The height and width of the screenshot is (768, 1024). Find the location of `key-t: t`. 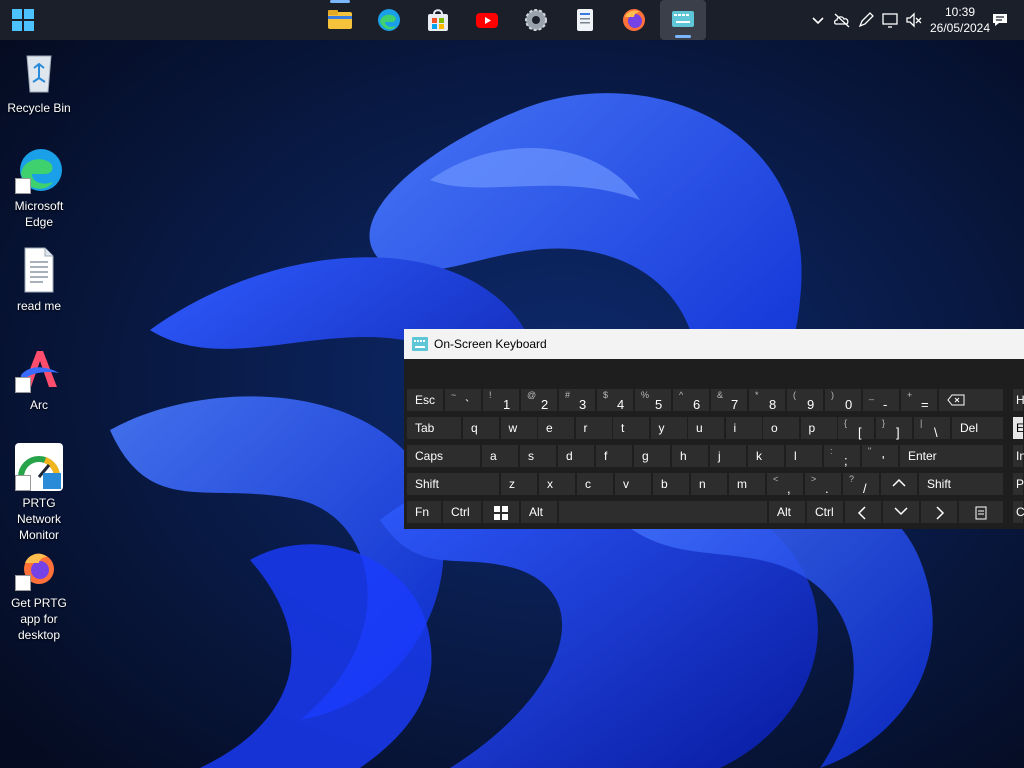

key-t: t is located at coordinates (631, 428).